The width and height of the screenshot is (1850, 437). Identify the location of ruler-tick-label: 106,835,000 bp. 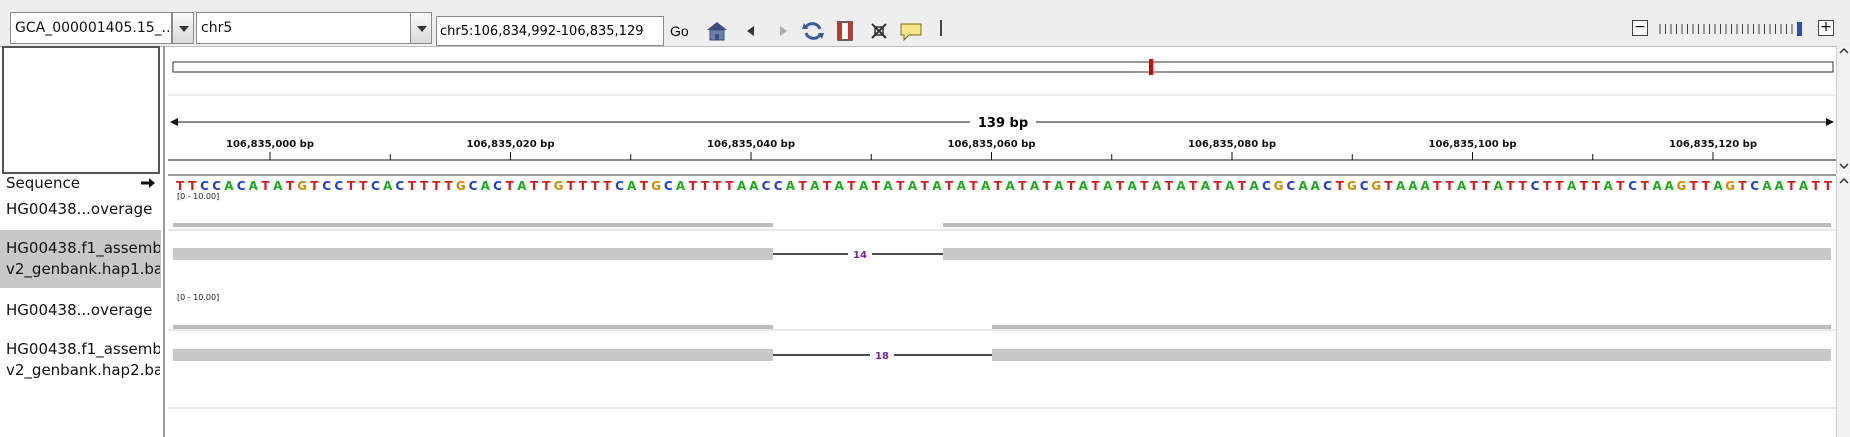
(270, 144).